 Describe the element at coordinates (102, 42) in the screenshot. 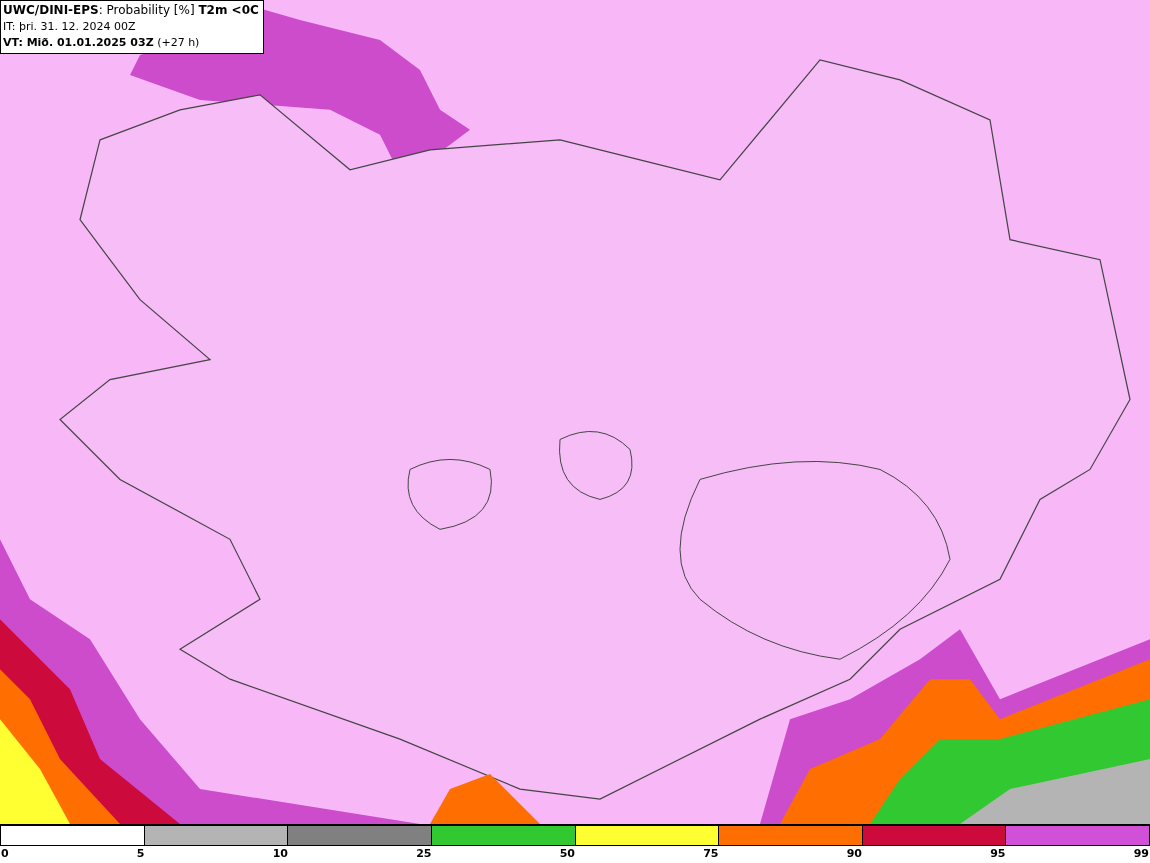

I see `caption-line: VT: Mið. 01.01.2025 03Z (+27 h)` at that location.